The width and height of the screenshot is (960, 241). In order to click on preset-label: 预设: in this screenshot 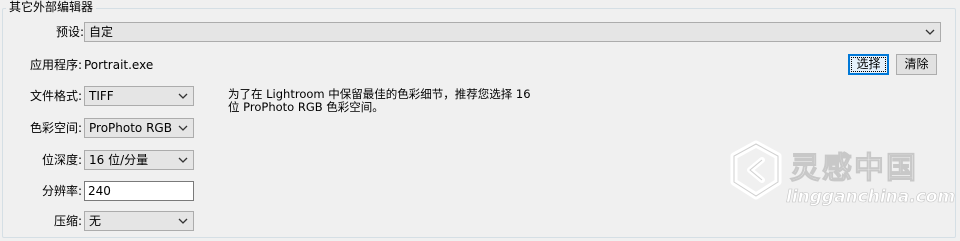, I will do `click(69, 32)`.